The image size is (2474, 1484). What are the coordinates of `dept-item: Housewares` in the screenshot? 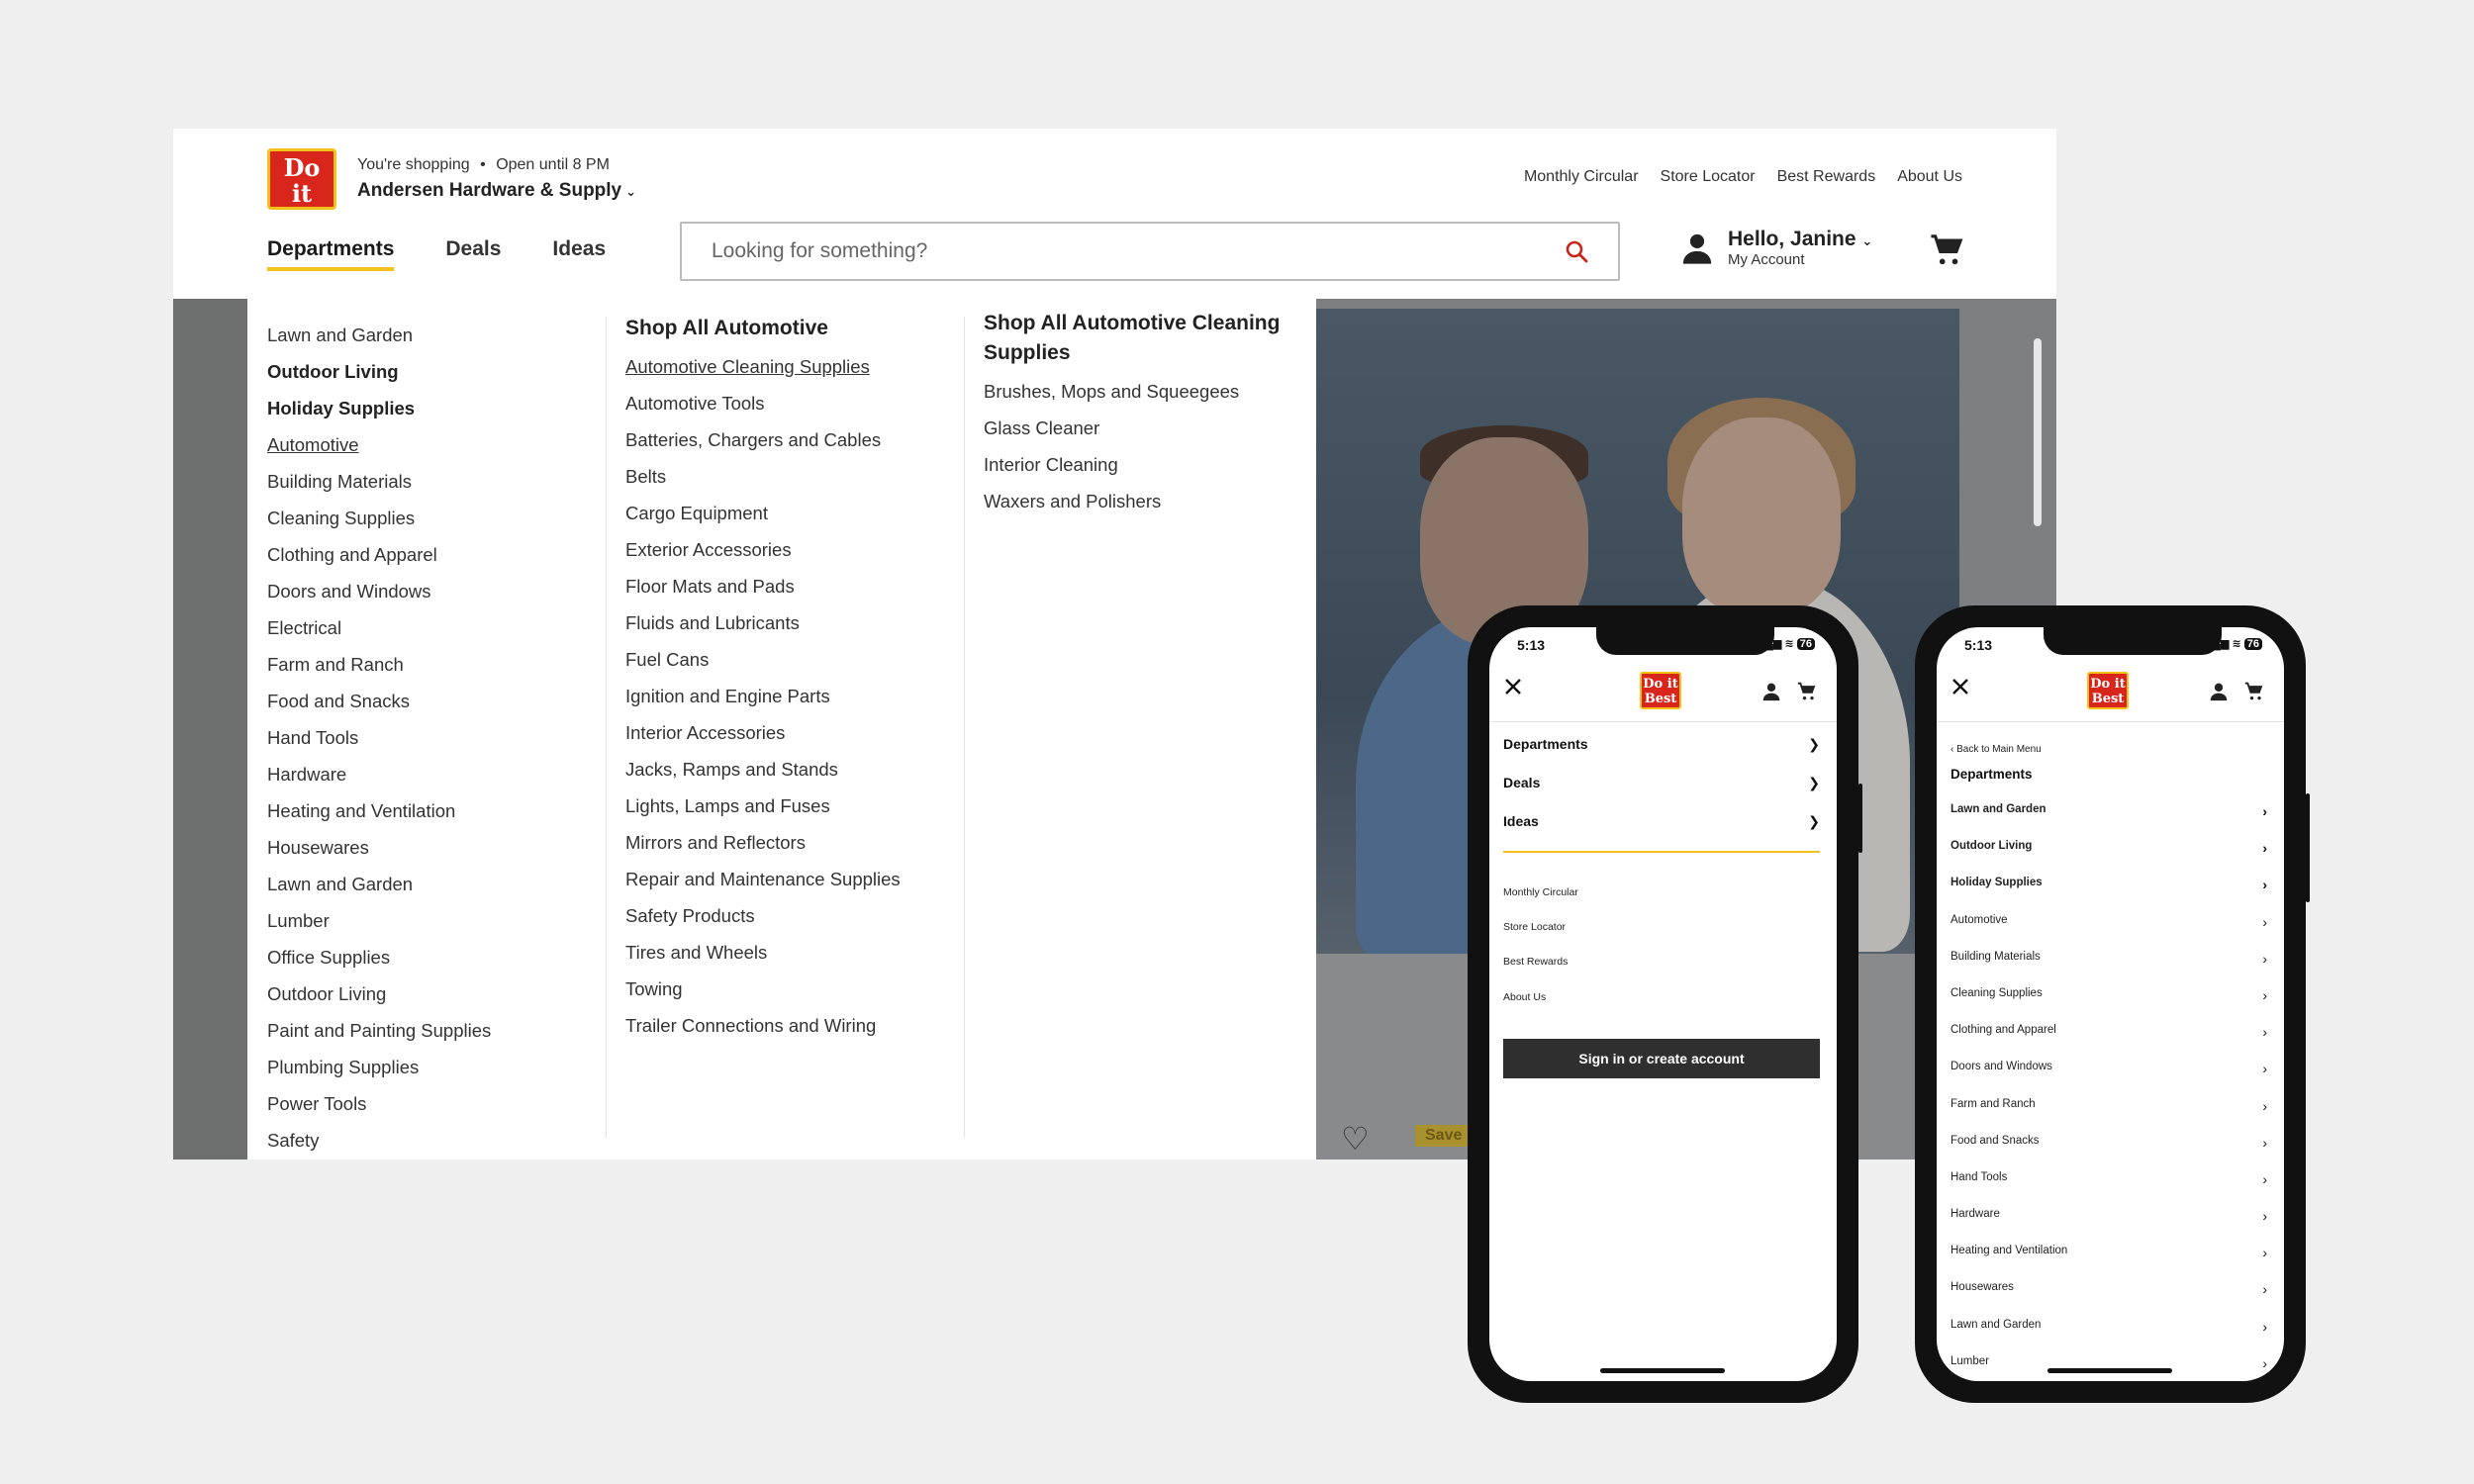 It's located at (379, 847).